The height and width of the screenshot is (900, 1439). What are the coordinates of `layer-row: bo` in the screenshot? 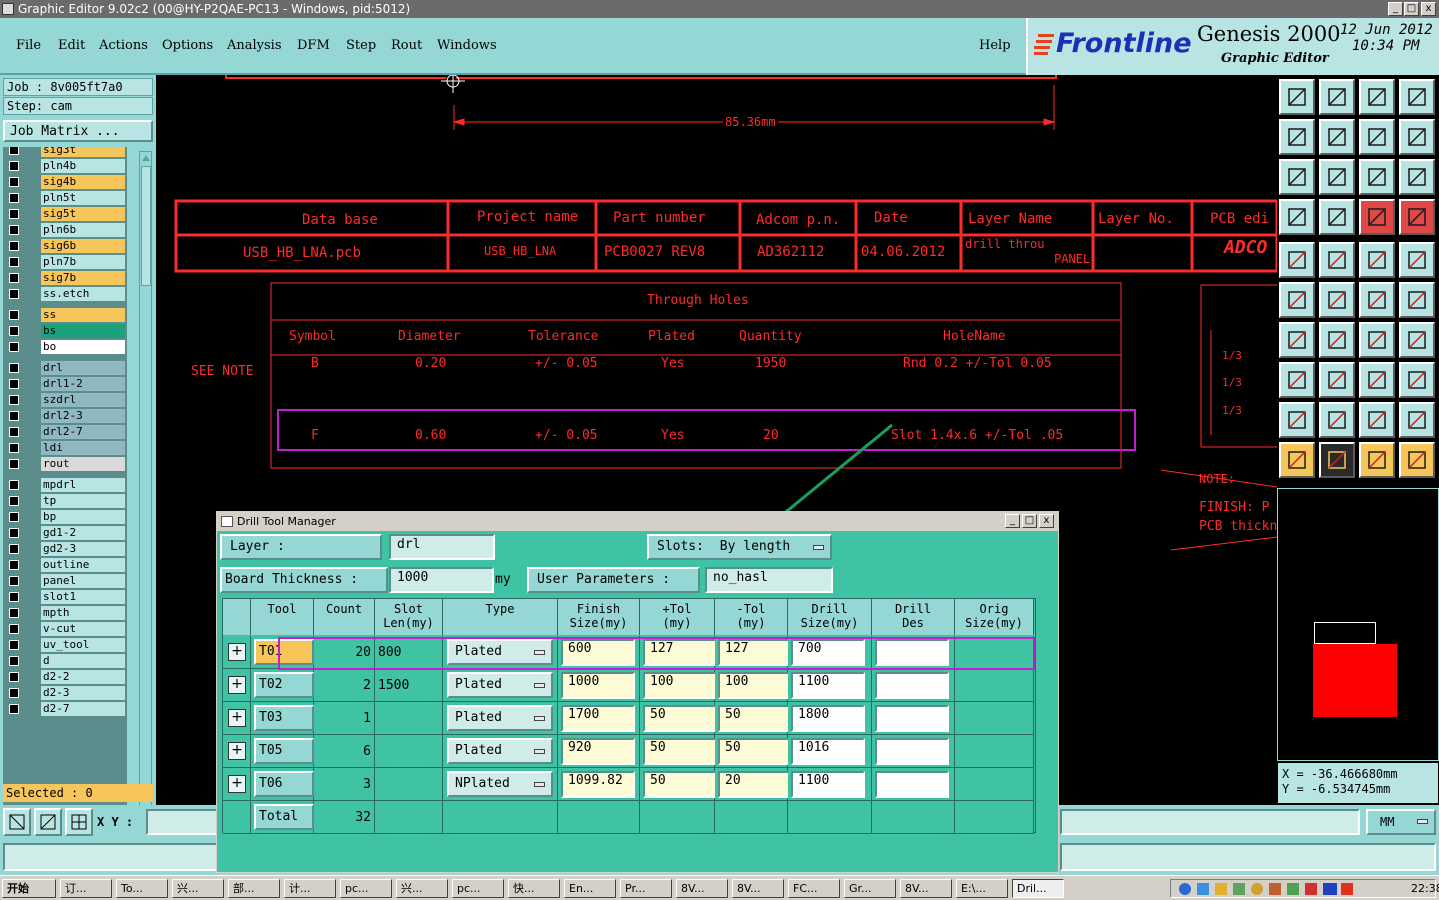 It's located at (65, 347).